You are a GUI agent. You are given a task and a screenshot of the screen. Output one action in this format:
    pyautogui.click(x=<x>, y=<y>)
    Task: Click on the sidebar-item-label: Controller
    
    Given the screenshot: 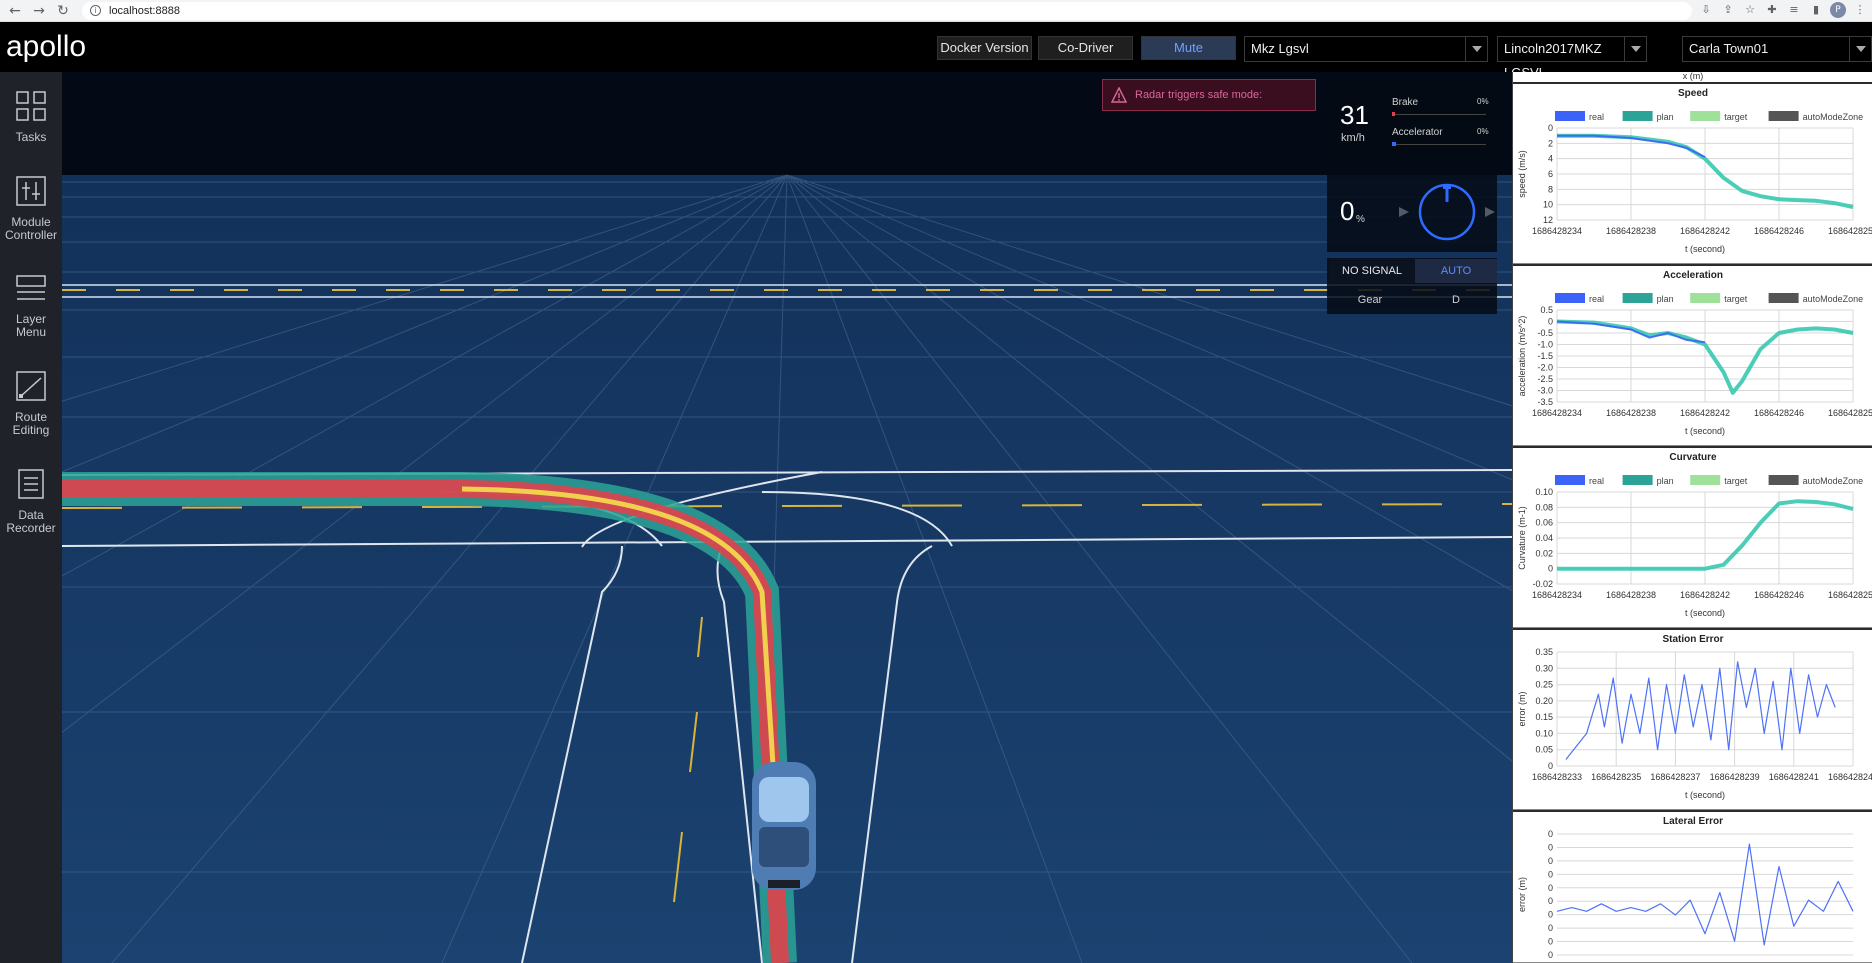 What is the action you would take?
    pyautogui.click(x=31, y=235)
    